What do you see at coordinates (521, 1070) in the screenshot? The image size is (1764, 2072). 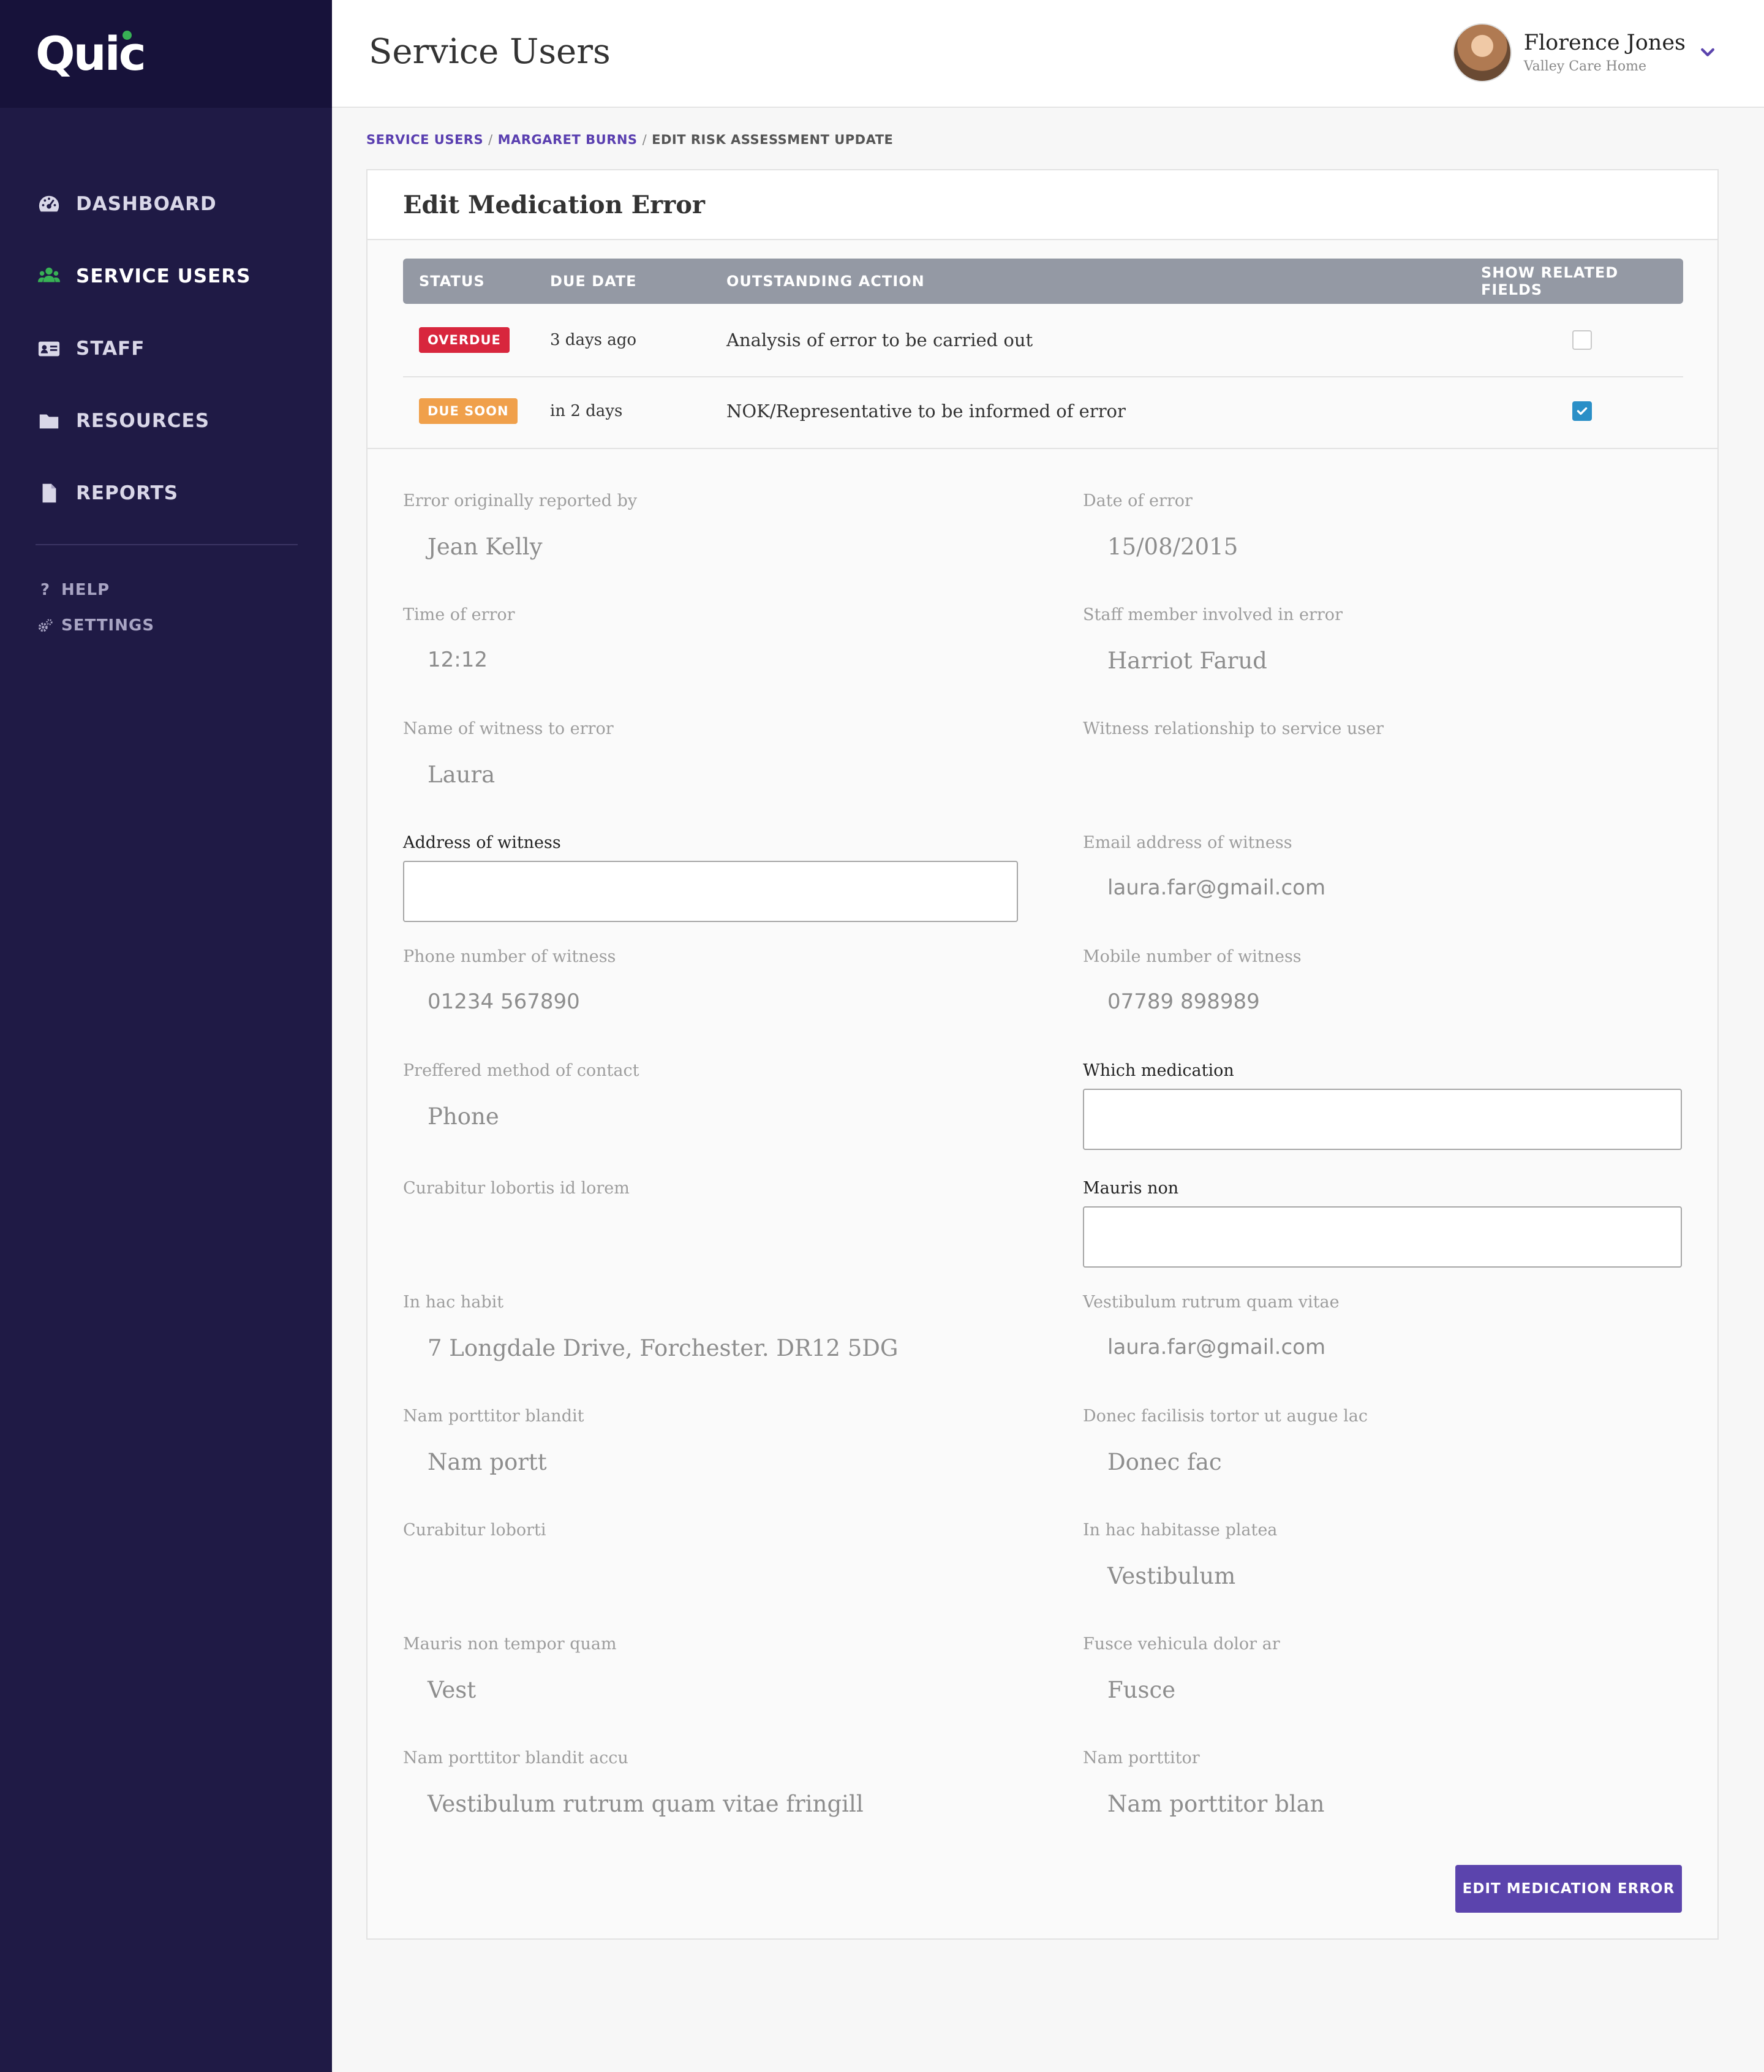 I see `field-label: Preffered method of contact` at bounding box center [521, 1070].